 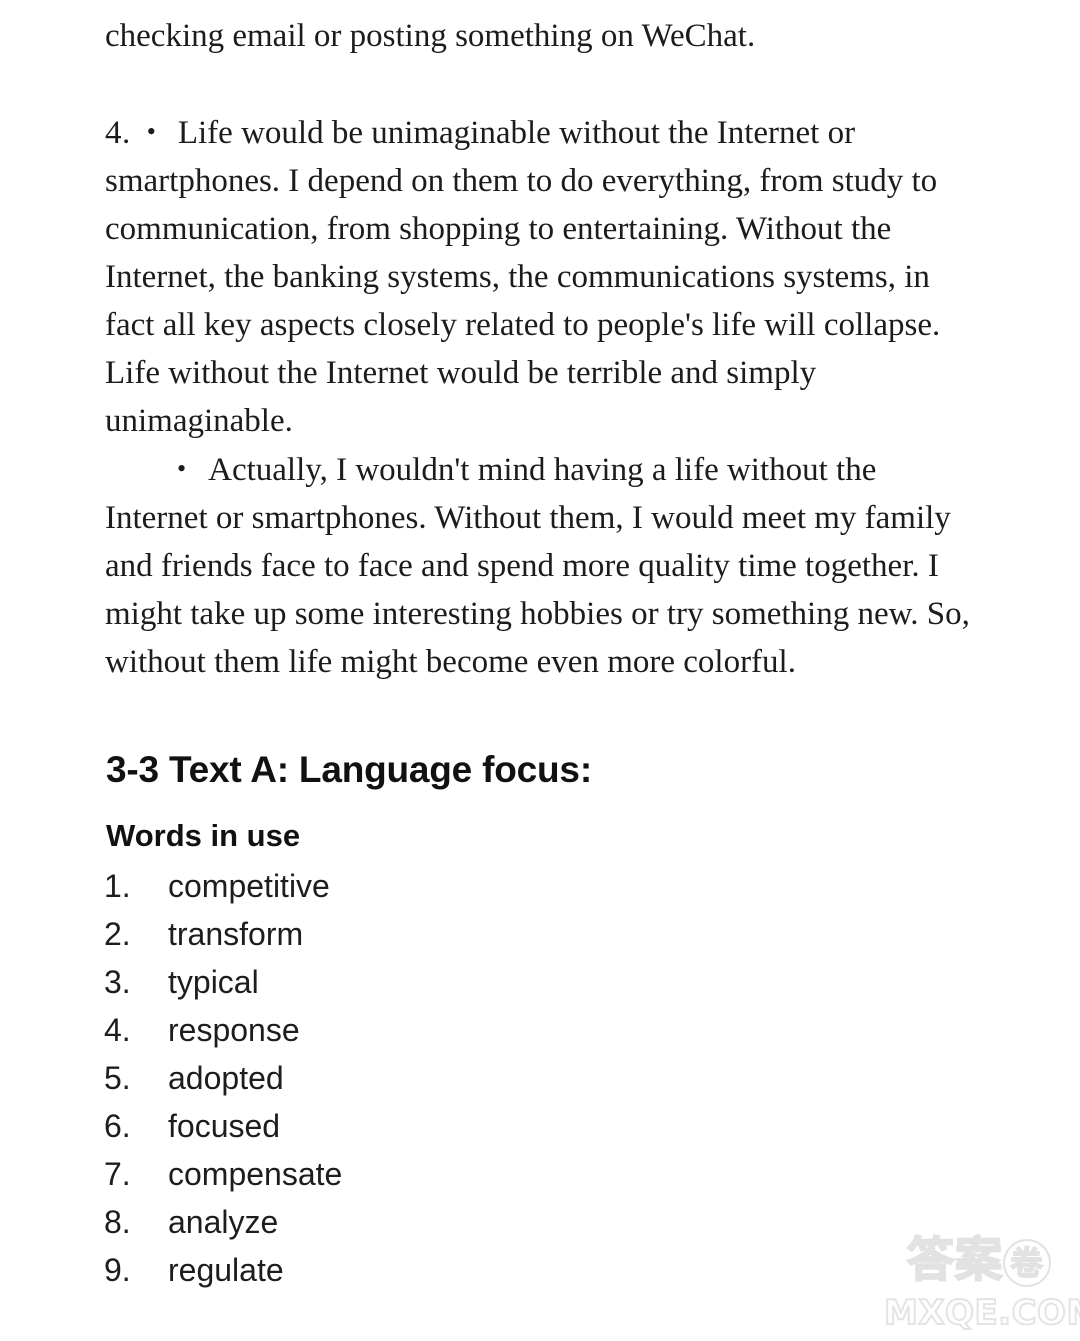 I want to click on list-item-word: competitive, so click(x=249, y=886).